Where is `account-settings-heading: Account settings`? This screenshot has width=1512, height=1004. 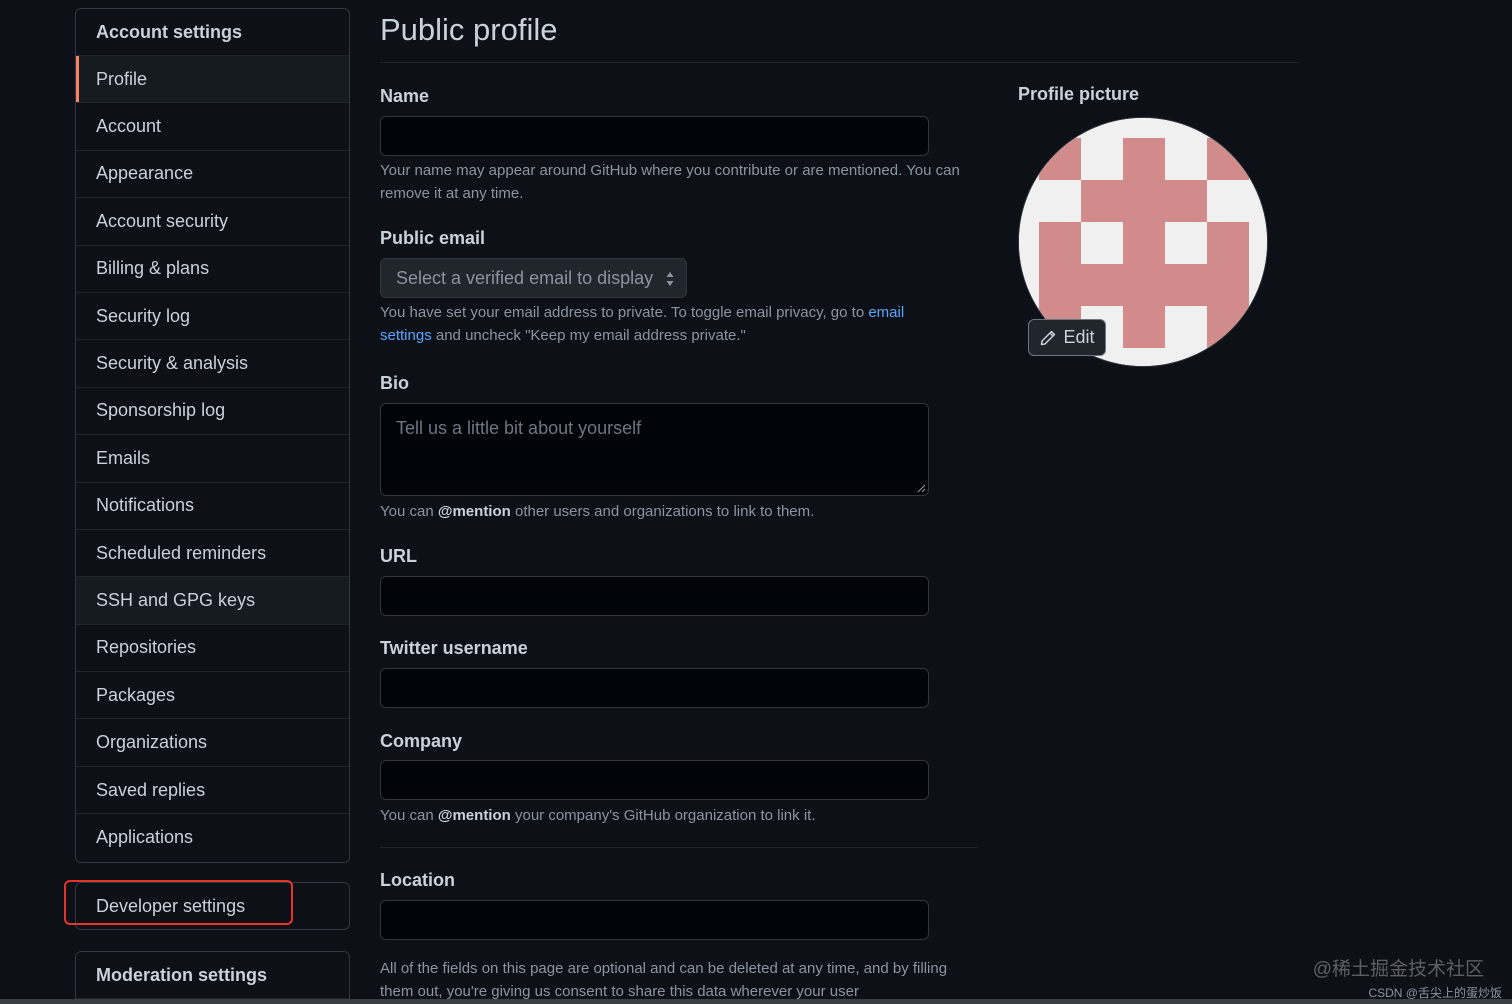
account-settings-heading: Account settings is located at coordinates (212, 32).